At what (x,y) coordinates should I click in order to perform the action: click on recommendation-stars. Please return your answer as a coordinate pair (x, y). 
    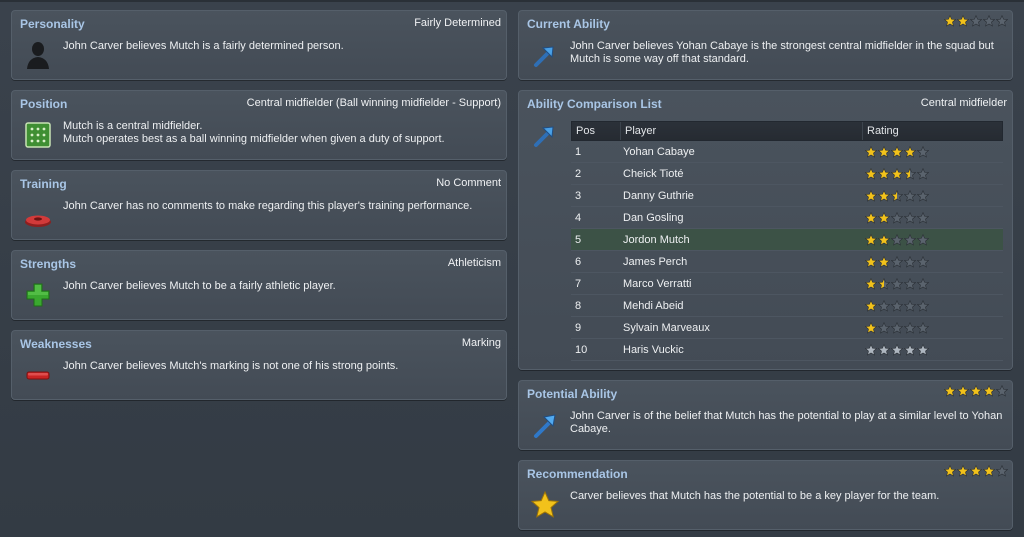
    Looking at the image, I should click on (976, 471).